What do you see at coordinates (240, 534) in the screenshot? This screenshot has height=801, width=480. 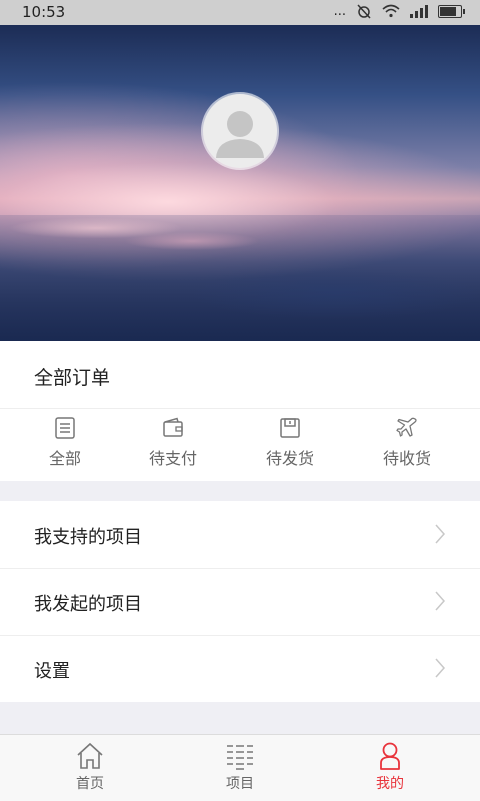 I see `menu-item-supported-projects: 我支持的项目` at bounding box center [240, 534].